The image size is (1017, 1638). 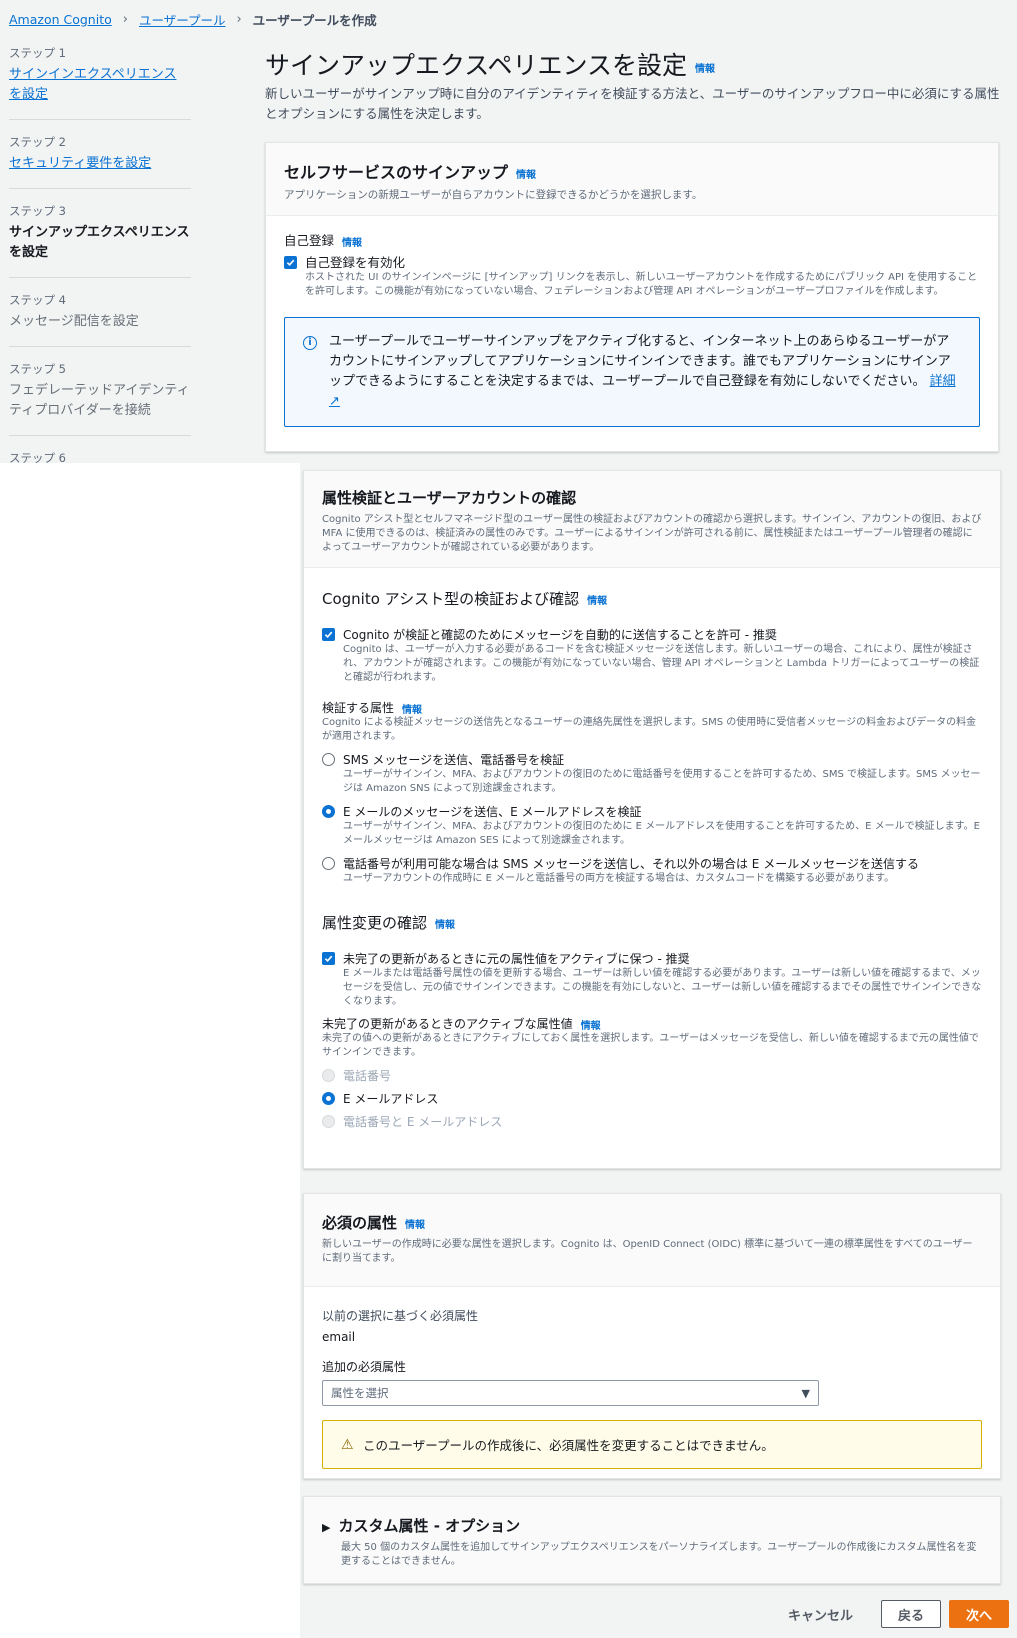 What do you see at coordinates (328, 634) in the screenshot?
I see `allow-auto-message-checkbox` at bounding box center [328, 634].